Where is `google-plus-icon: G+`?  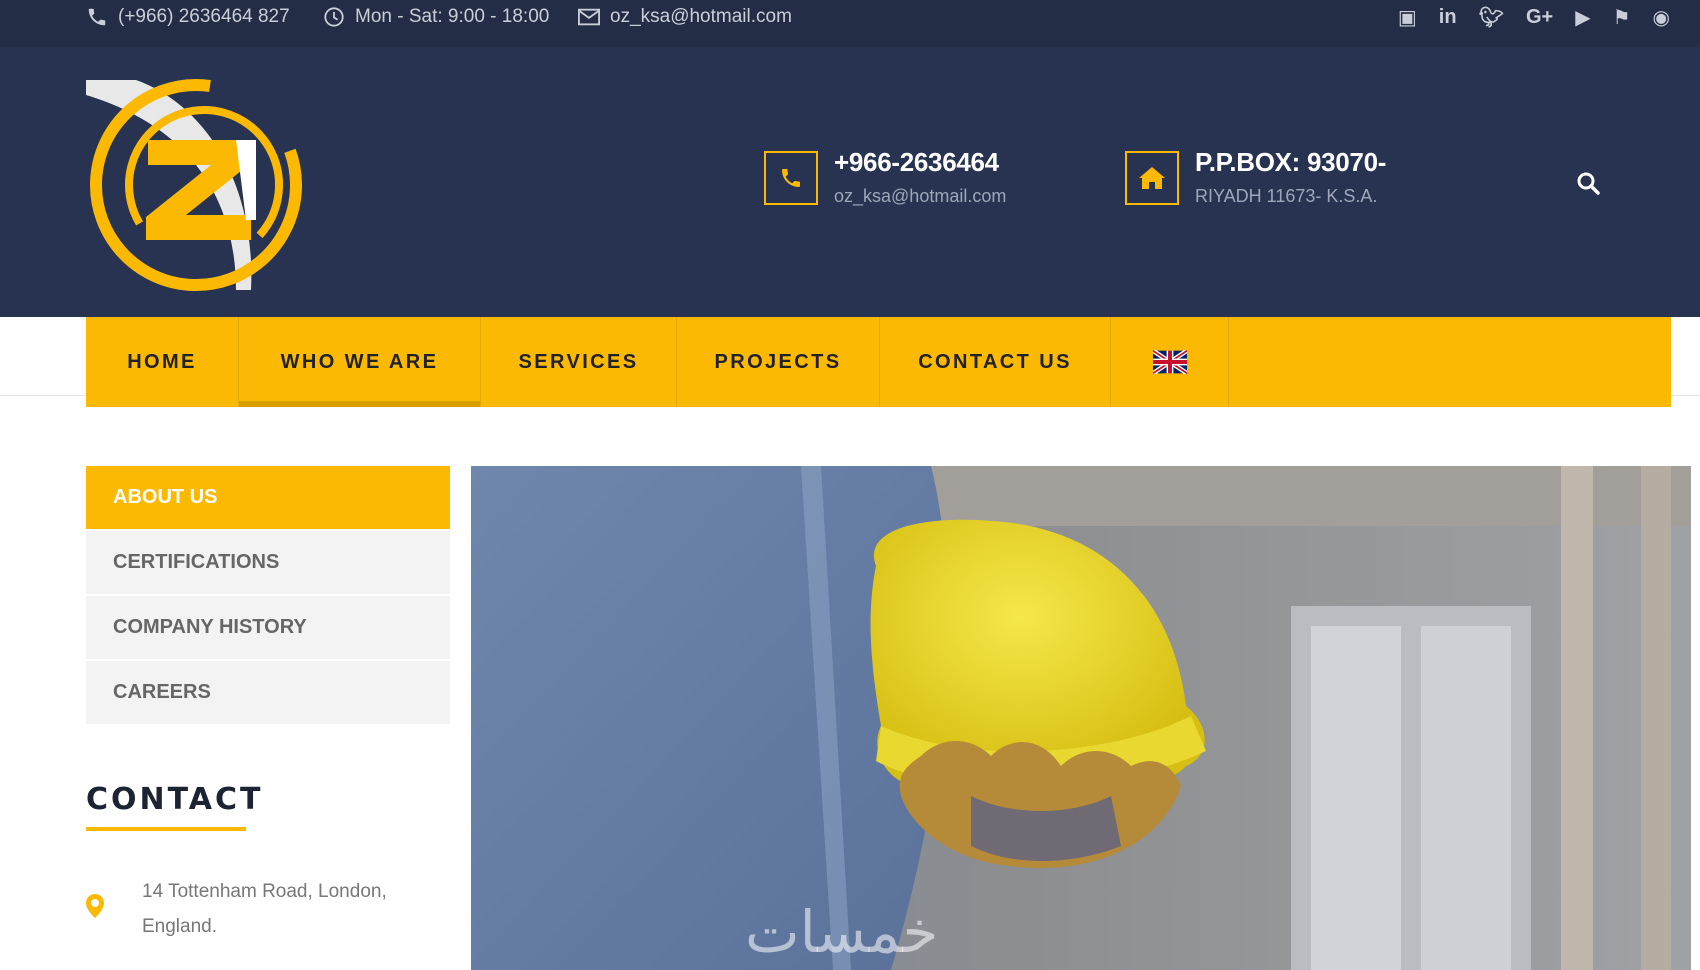
google-plus-icon: G+ is located at coordinates (1539, 17).